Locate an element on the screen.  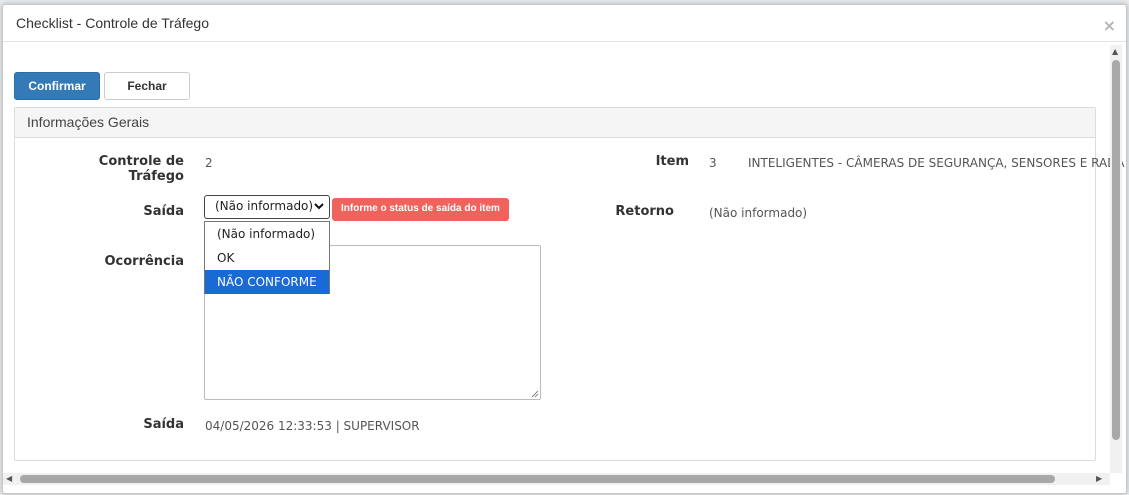
close-button: Fechar is located at coordinates (147, 86).